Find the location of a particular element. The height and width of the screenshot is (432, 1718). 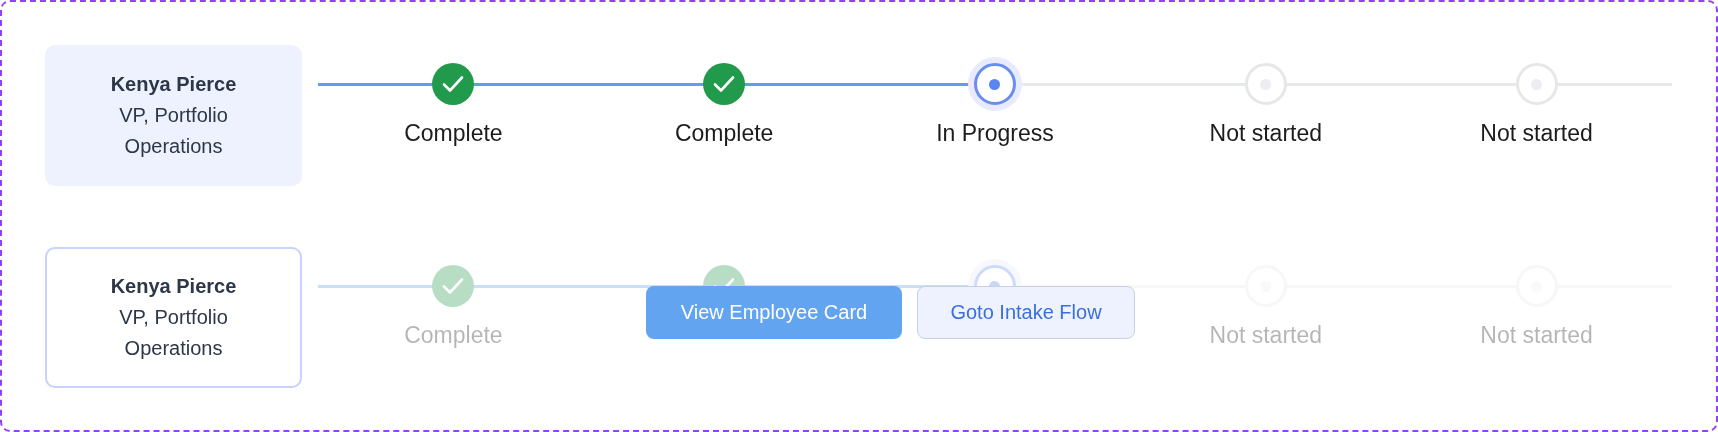

action-button: Goto Intake Flow is located at coordinates (1026, 312).